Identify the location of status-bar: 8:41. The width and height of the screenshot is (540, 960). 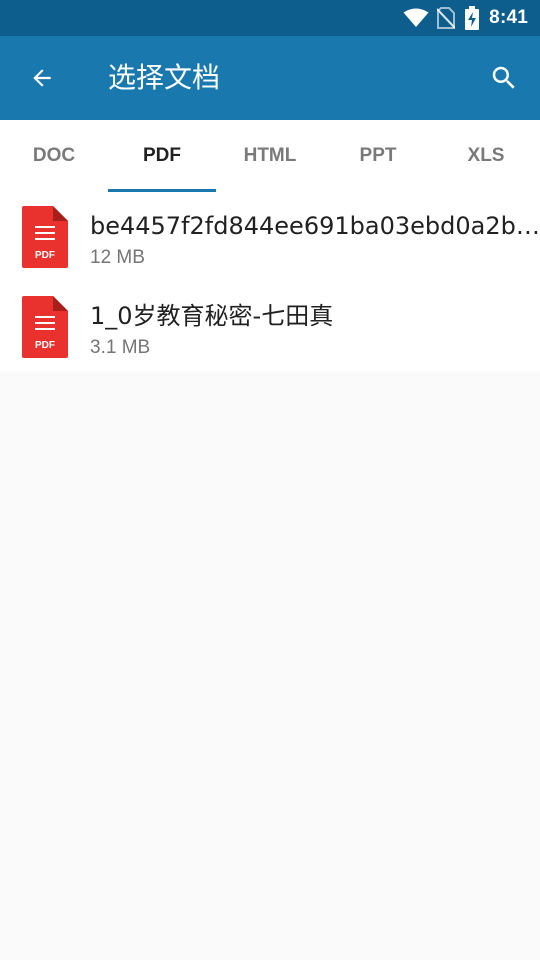
(270, 18).